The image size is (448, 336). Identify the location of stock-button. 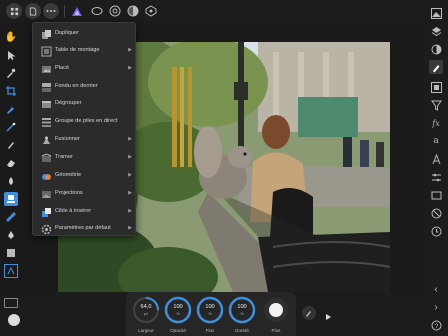
(436, 231).